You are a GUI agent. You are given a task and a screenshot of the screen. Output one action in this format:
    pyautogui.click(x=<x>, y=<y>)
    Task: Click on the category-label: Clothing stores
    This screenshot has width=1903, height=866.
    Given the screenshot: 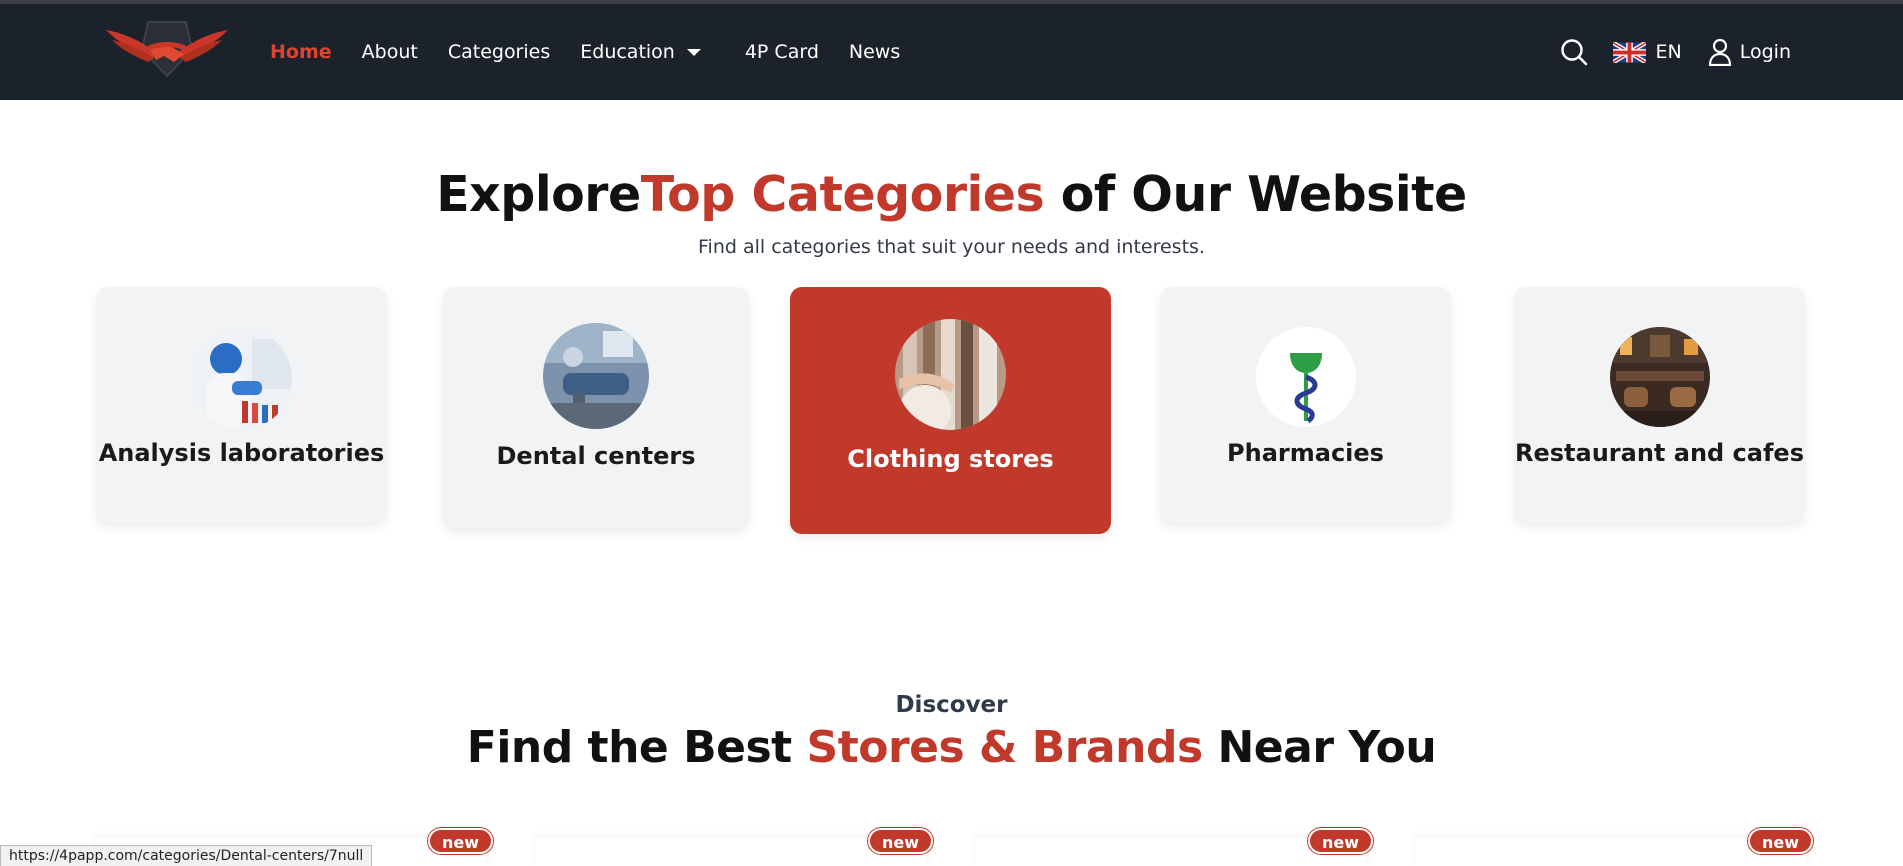 What is the action you would take?
    pyautogui.click(x=950, y=459)
    